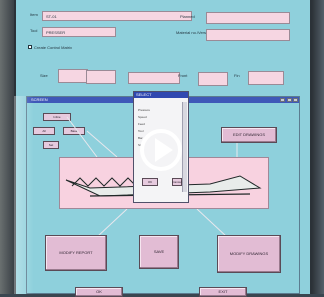  Describe the element at coordinates (142, 117) in the screenshot. I see `popup-row-1: Speed` at that location.